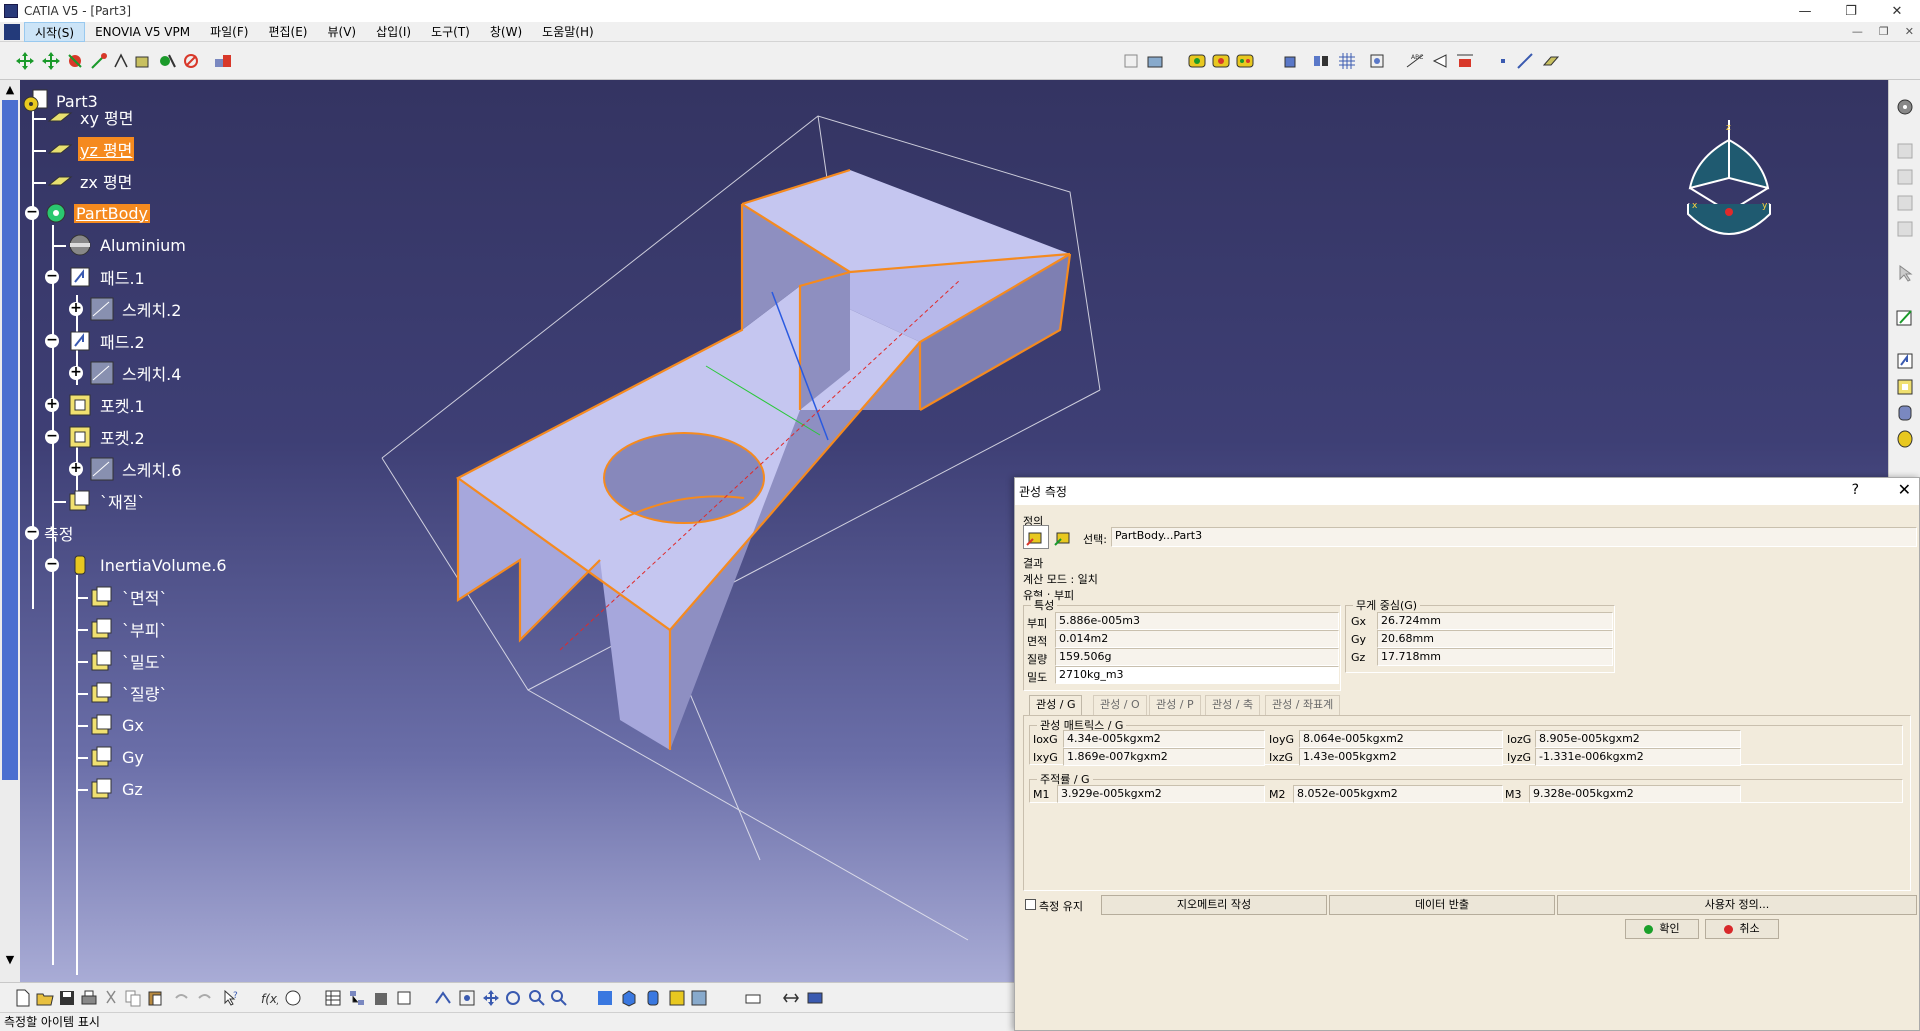 The image size is (1920, 1031). I want to click on shading-icon, so click(653, 998).